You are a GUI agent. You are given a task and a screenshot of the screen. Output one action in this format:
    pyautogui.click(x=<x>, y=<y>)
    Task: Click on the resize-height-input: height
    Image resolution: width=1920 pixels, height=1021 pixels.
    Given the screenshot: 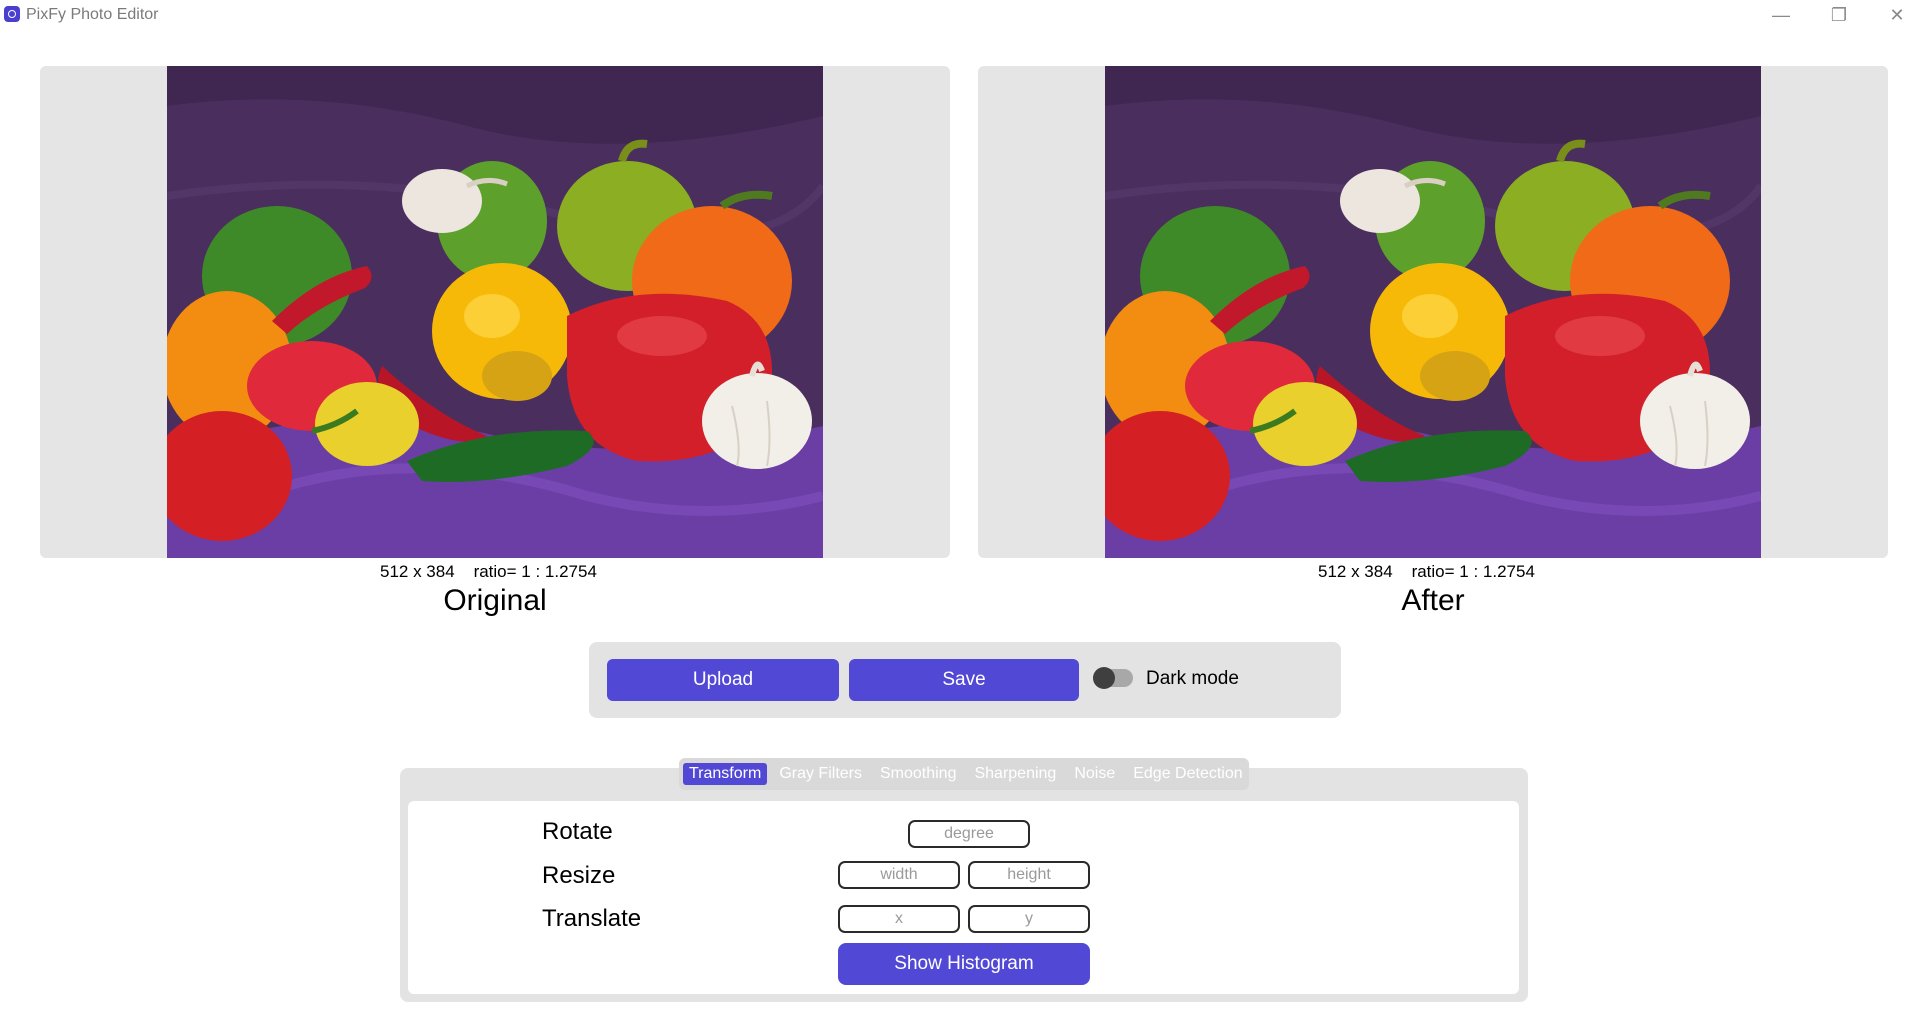 What is the action you would take?
    pyautogui.click(x=1029, y=875)
    